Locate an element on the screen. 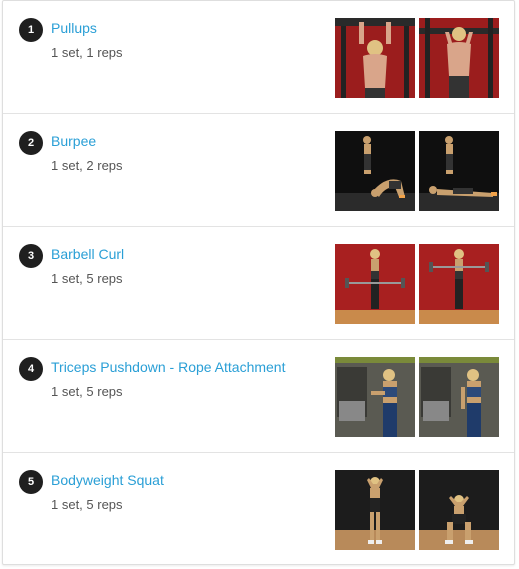  bodyweight-squat-end-photo is located at coordinates (459, 510).